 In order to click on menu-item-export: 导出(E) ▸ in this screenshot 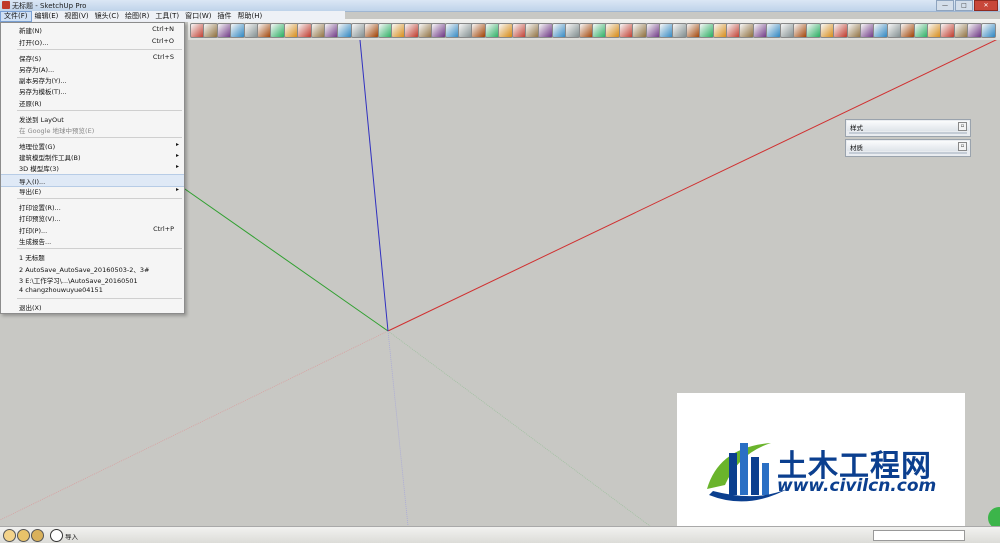, I will do `click(92, 190)`.